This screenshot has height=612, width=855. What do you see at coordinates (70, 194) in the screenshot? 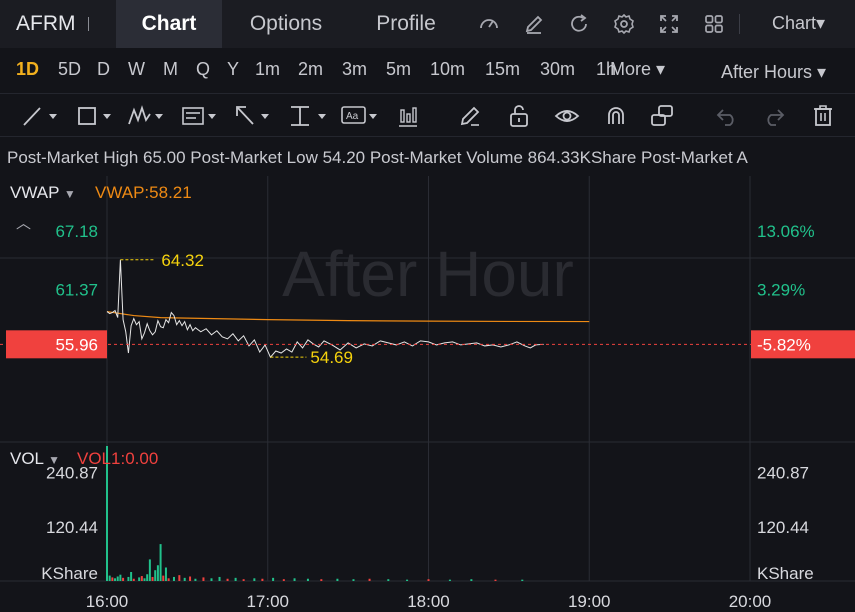
I see `vwap-dropdown-icon: ▼` at bounding box center [70, 194].